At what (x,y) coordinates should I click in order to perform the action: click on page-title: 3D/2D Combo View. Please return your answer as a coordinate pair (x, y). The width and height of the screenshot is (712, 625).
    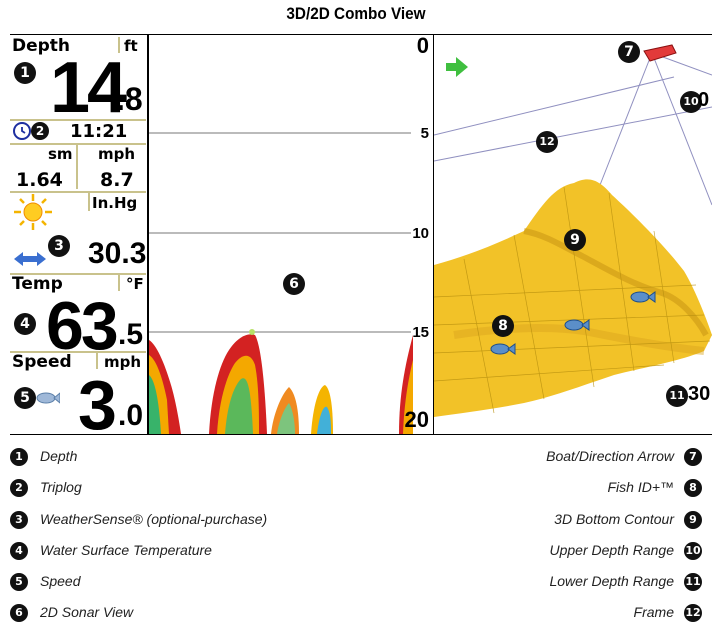
    Looking at the image, I should click on (356, 13).